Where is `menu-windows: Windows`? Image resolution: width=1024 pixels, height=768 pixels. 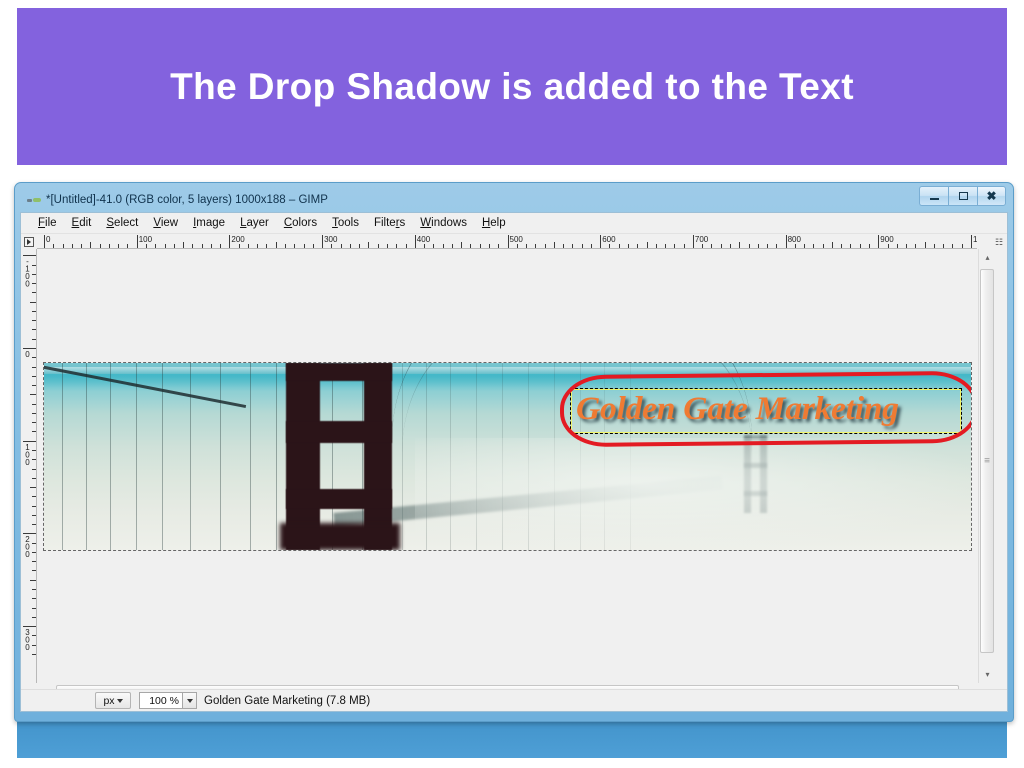 menu-windows: Windows is located at coordinates (444, 223).